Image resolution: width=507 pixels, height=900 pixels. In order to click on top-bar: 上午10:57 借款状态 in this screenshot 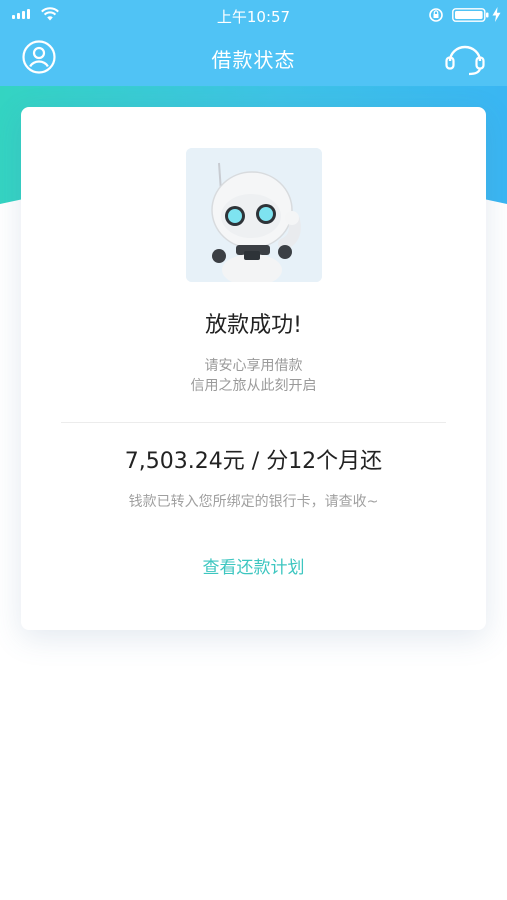, I will do `click(253, 43)`.